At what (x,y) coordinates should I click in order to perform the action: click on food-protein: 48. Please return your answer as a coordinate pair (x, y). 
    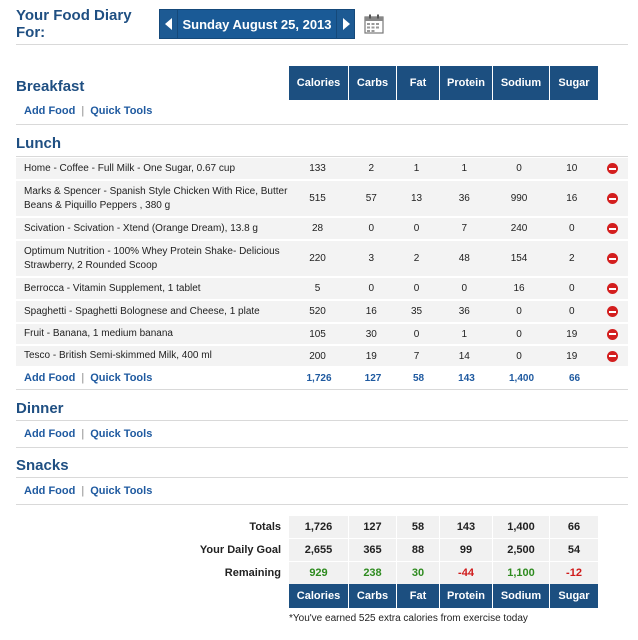
    Looking at the image, I should click on (464, 258).